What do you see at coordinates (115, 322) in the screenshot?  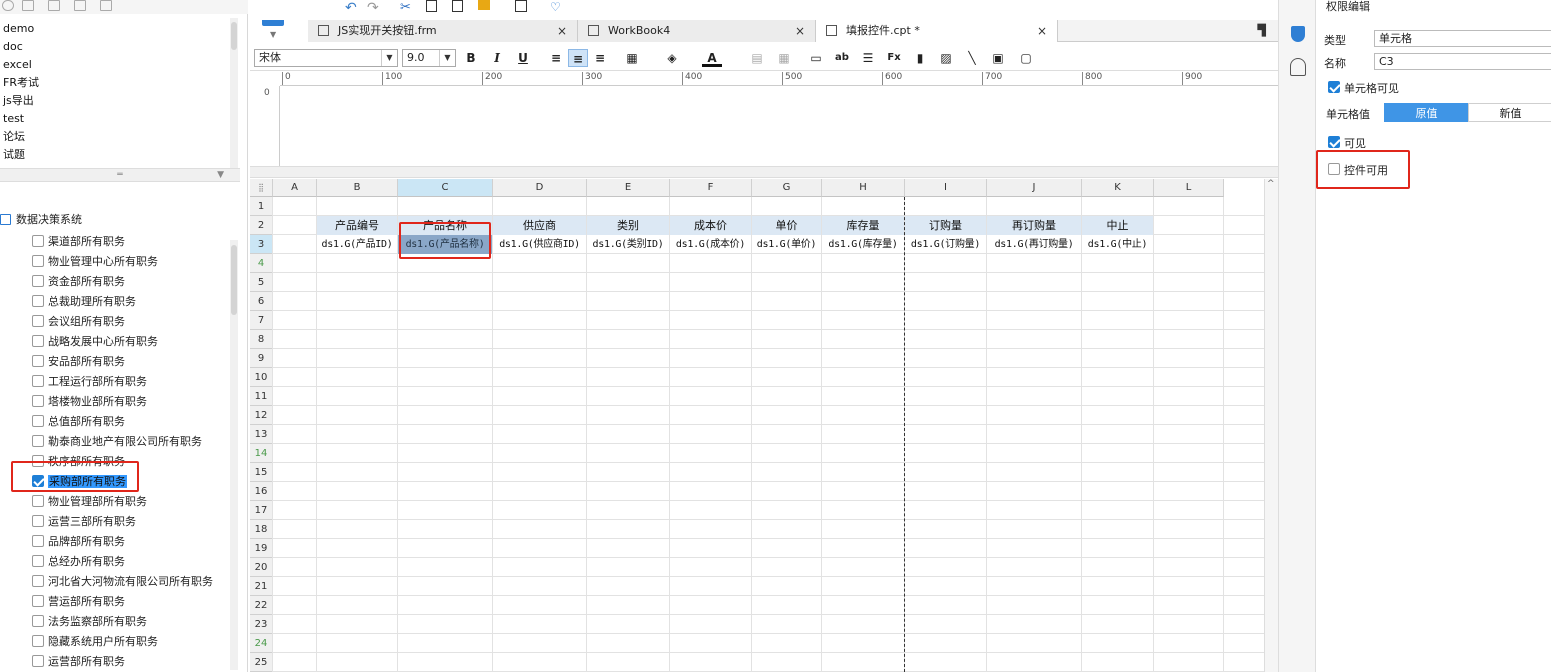 I see `tree-item: 会议组所有职务` at bounding box center [115, 322].